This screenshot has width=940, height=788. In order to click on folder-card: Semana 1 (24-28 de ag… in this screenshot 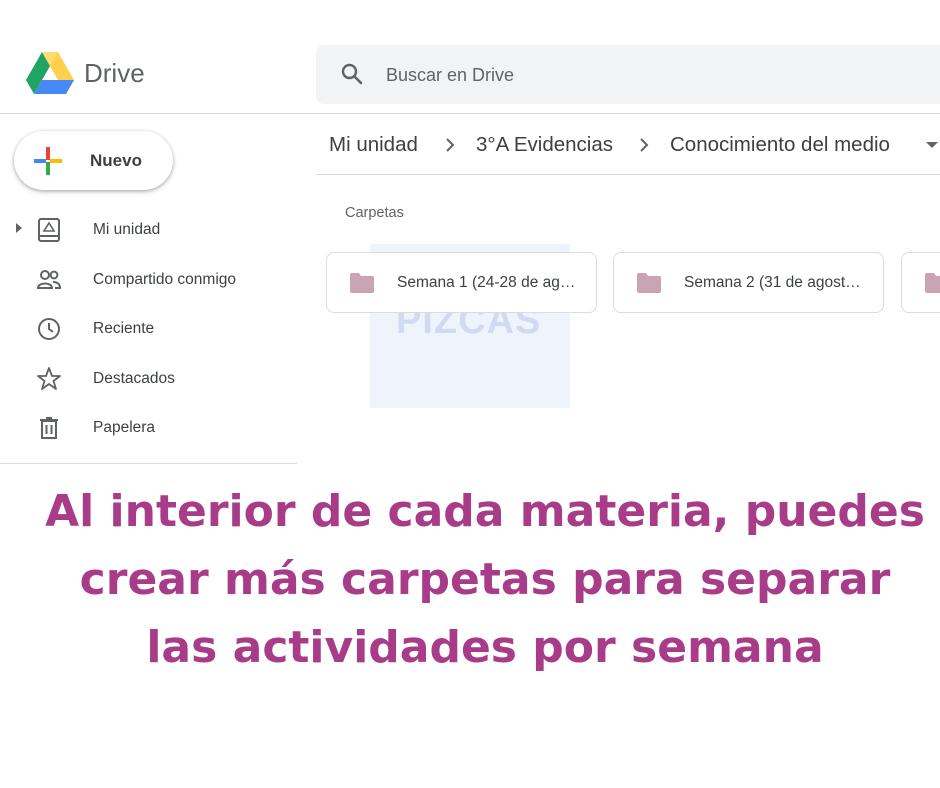, I will do `click(461, 282)`.